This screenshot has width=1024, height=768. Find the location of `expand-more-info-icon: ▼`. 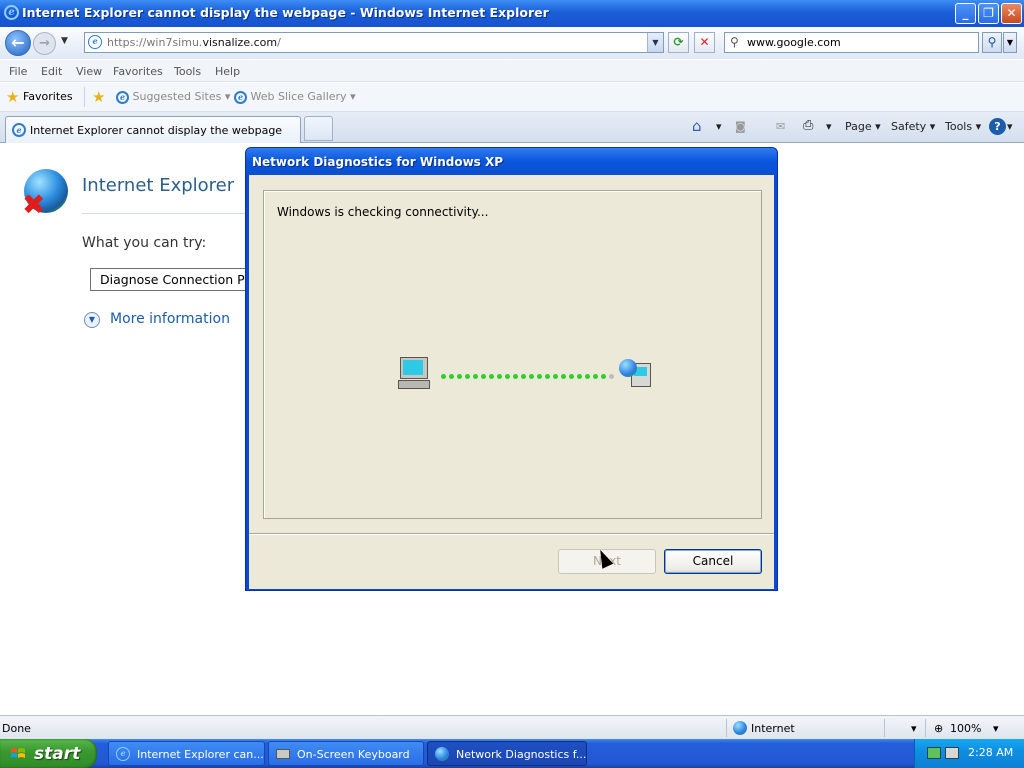

expand-more-info-icon: ▼ is located at coordinates (92, 320).